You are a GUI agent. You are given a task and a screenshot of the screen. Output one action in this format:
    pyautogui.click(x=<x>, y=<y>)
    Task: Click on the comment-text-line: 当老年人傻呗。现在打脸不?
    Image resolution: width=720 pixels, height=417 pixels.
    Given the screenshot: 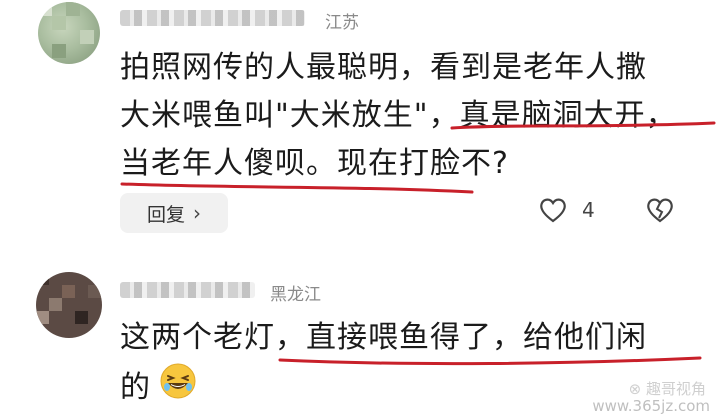 What is the action you would take?
    pyautogui.click(x=314, y=163)
    